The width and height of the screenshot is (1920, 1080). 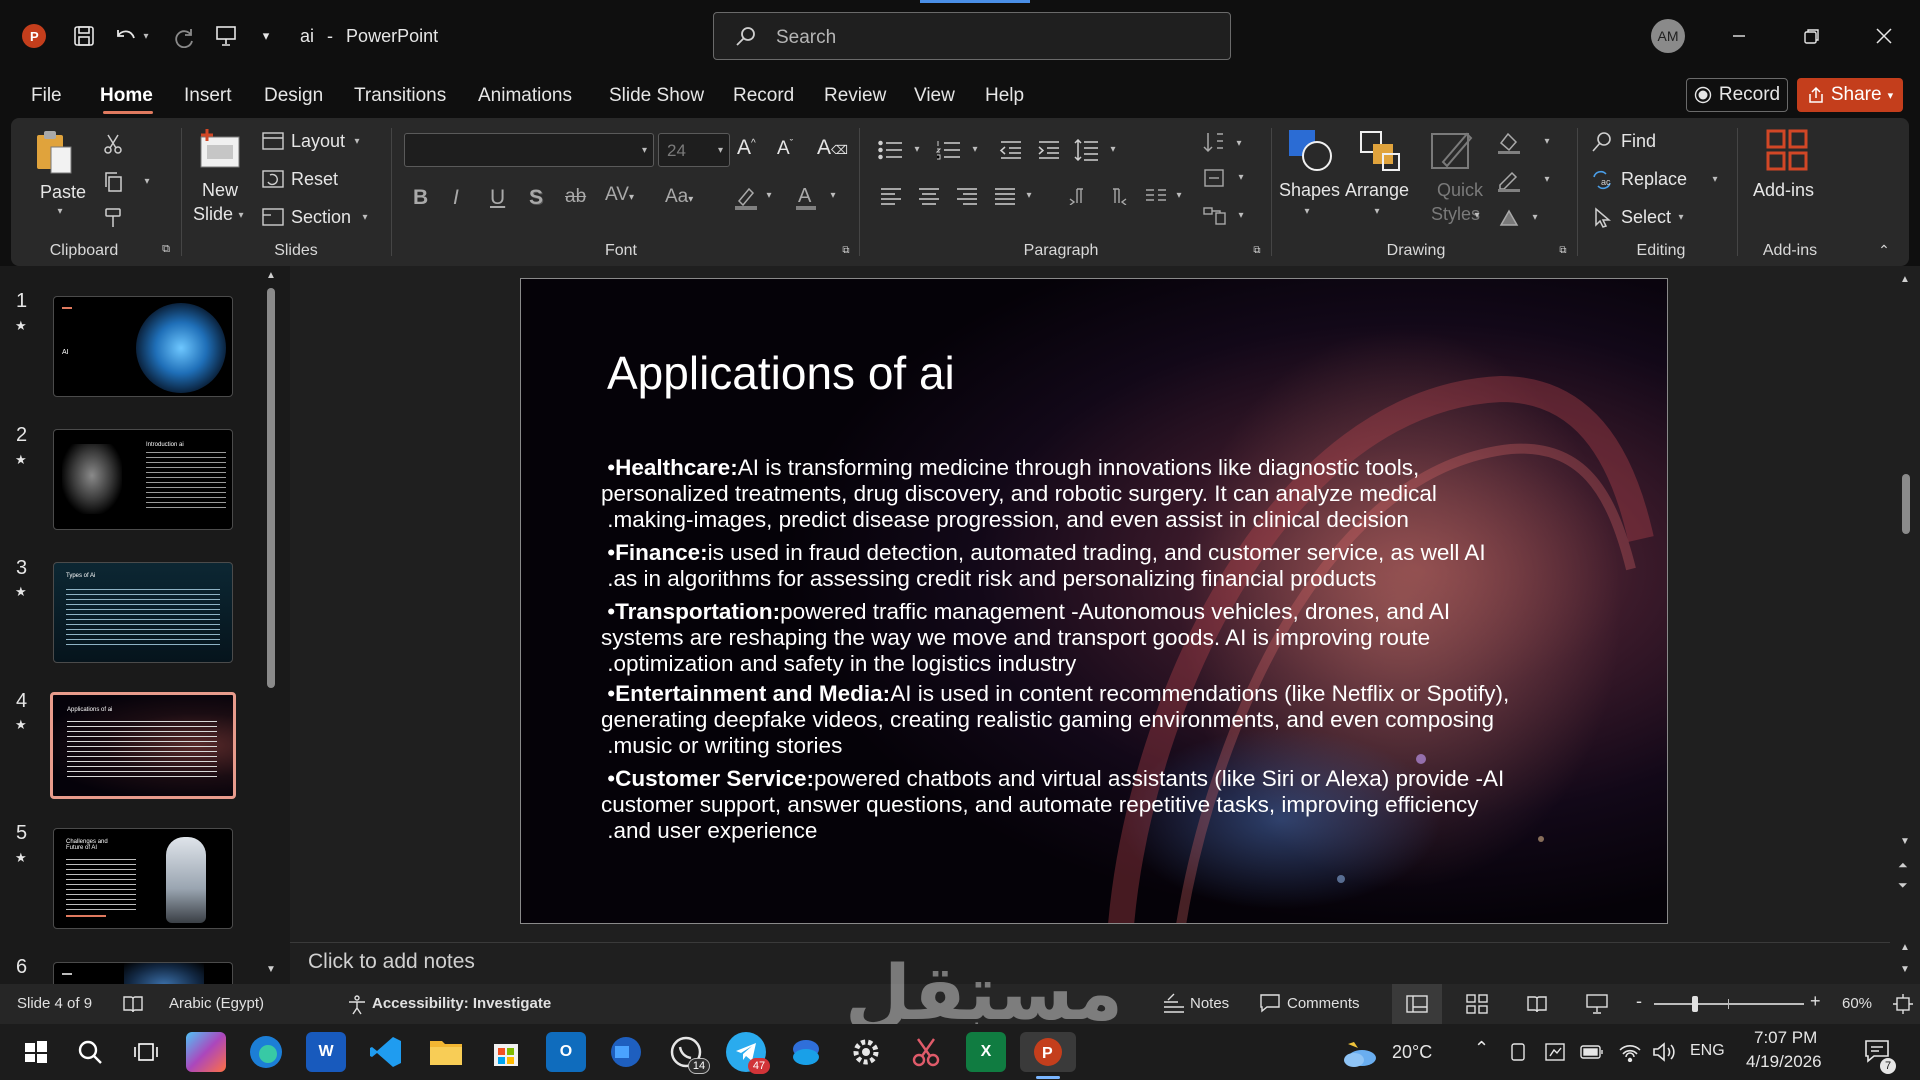 What do you see at coordinates (1049, 150) in the screenshot?
I see `increase-indent-icon` at bounding box center [1049, 150].